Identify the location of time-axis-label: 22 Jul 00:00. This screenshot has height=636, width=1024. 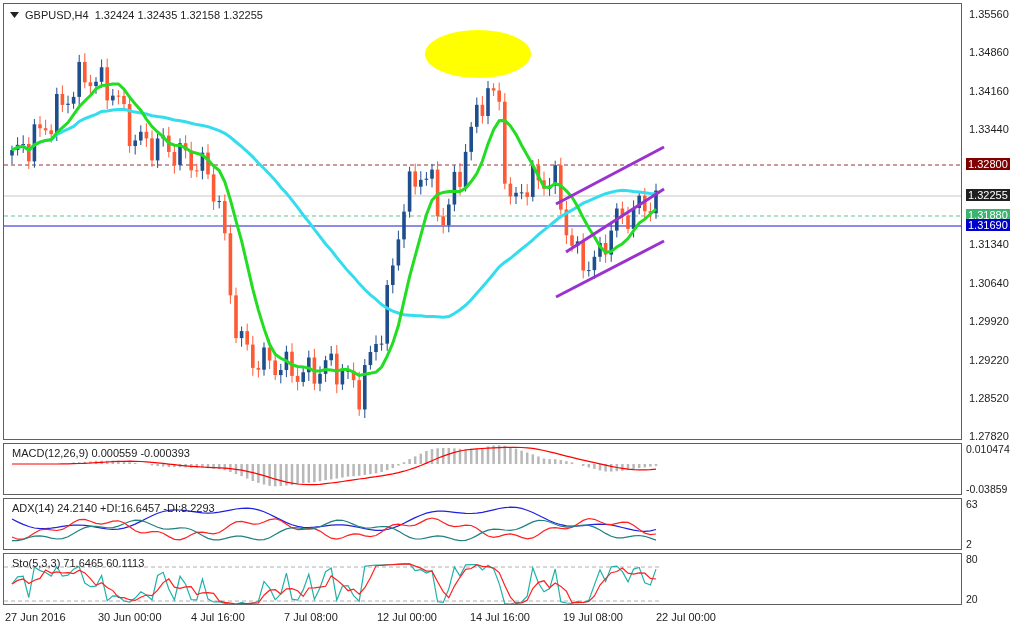
(686, 617).